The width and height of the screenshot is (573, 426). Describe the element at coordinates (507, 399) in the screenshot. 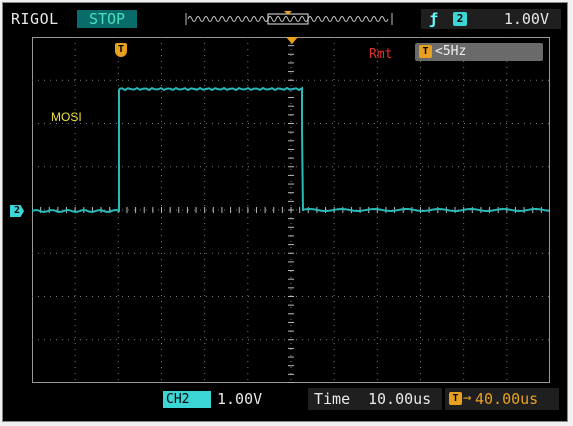

I see `trigger-delay-value: 40.00us` at that location.